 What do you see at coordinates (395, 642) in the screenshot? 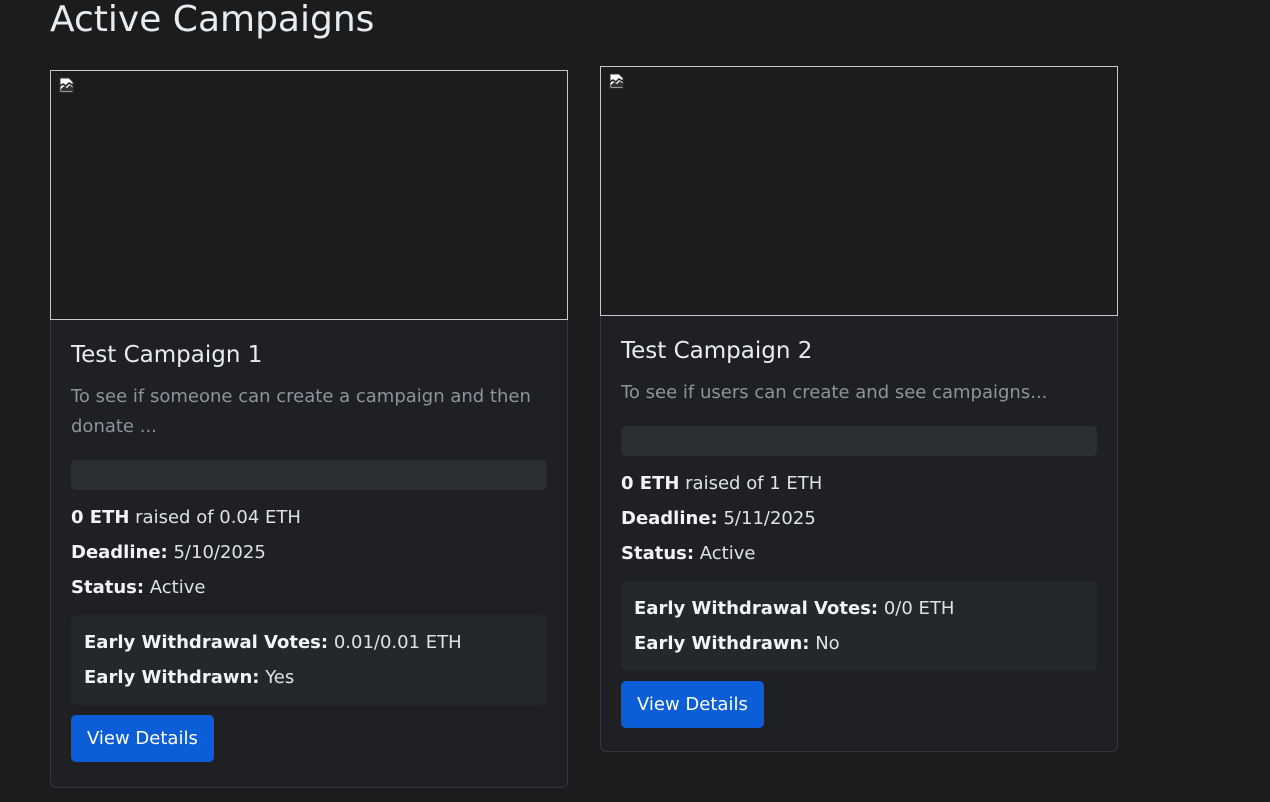
I see `votes-value: 0.01/0.01 ETH` at bounding box center [395, 642].